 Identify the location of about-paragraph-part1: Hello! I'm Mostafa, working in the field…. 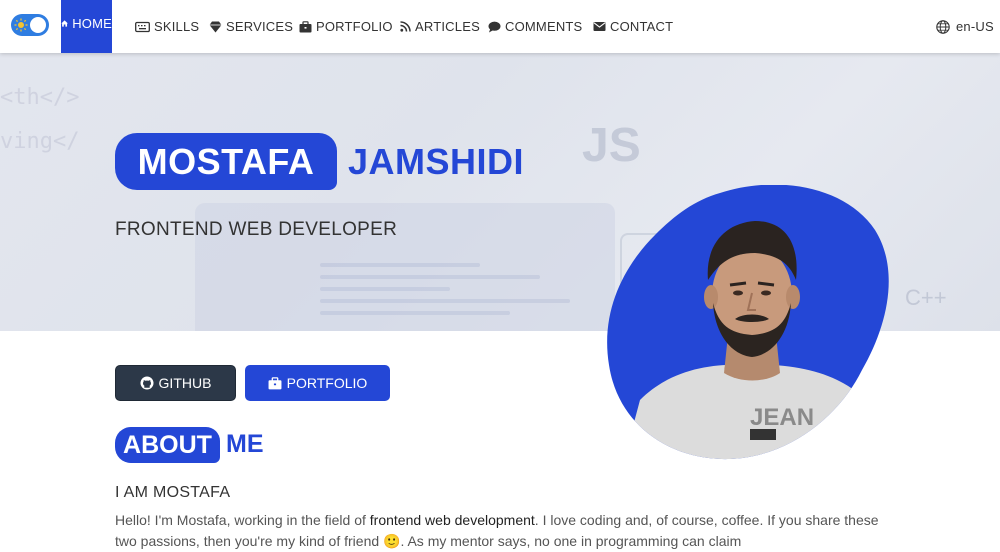
(242, 520).